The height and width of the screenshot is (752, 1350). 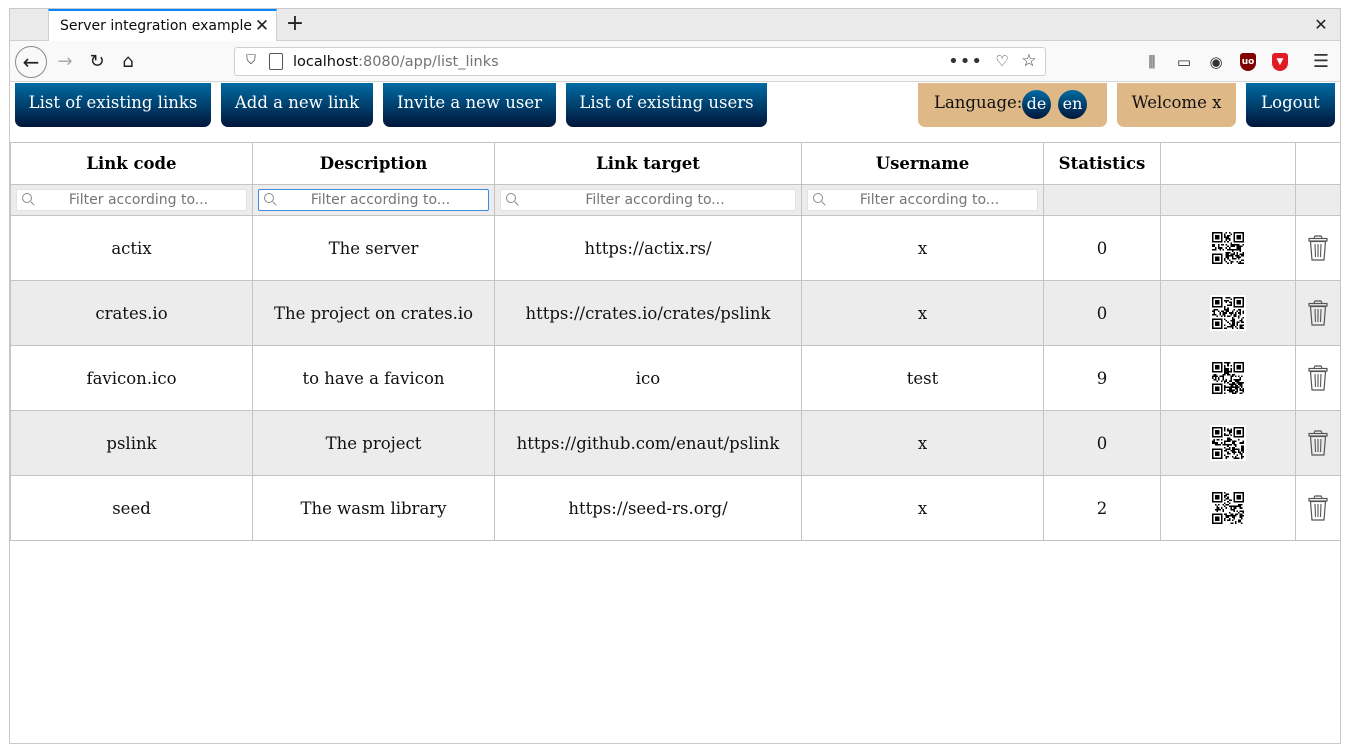 What do you see at coordinates (373, 508) in the screenshot?
I see `cell-description: The wasm library` at bounding box center [373, 508].